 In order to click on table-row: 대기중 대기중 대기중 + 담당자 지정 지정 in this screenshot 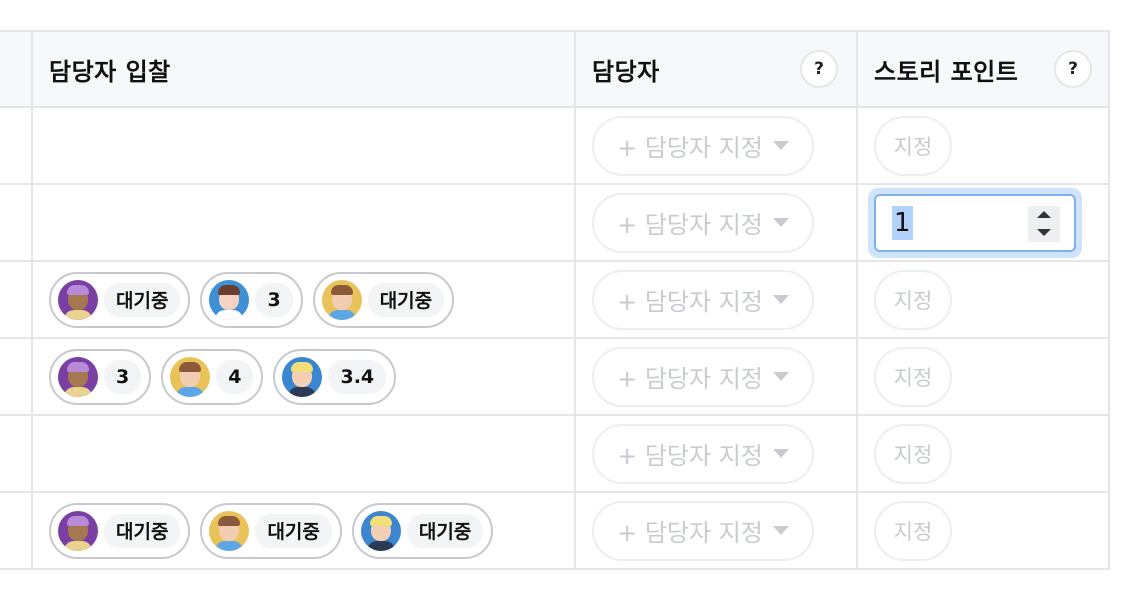, I will do `click(555, 531)`.